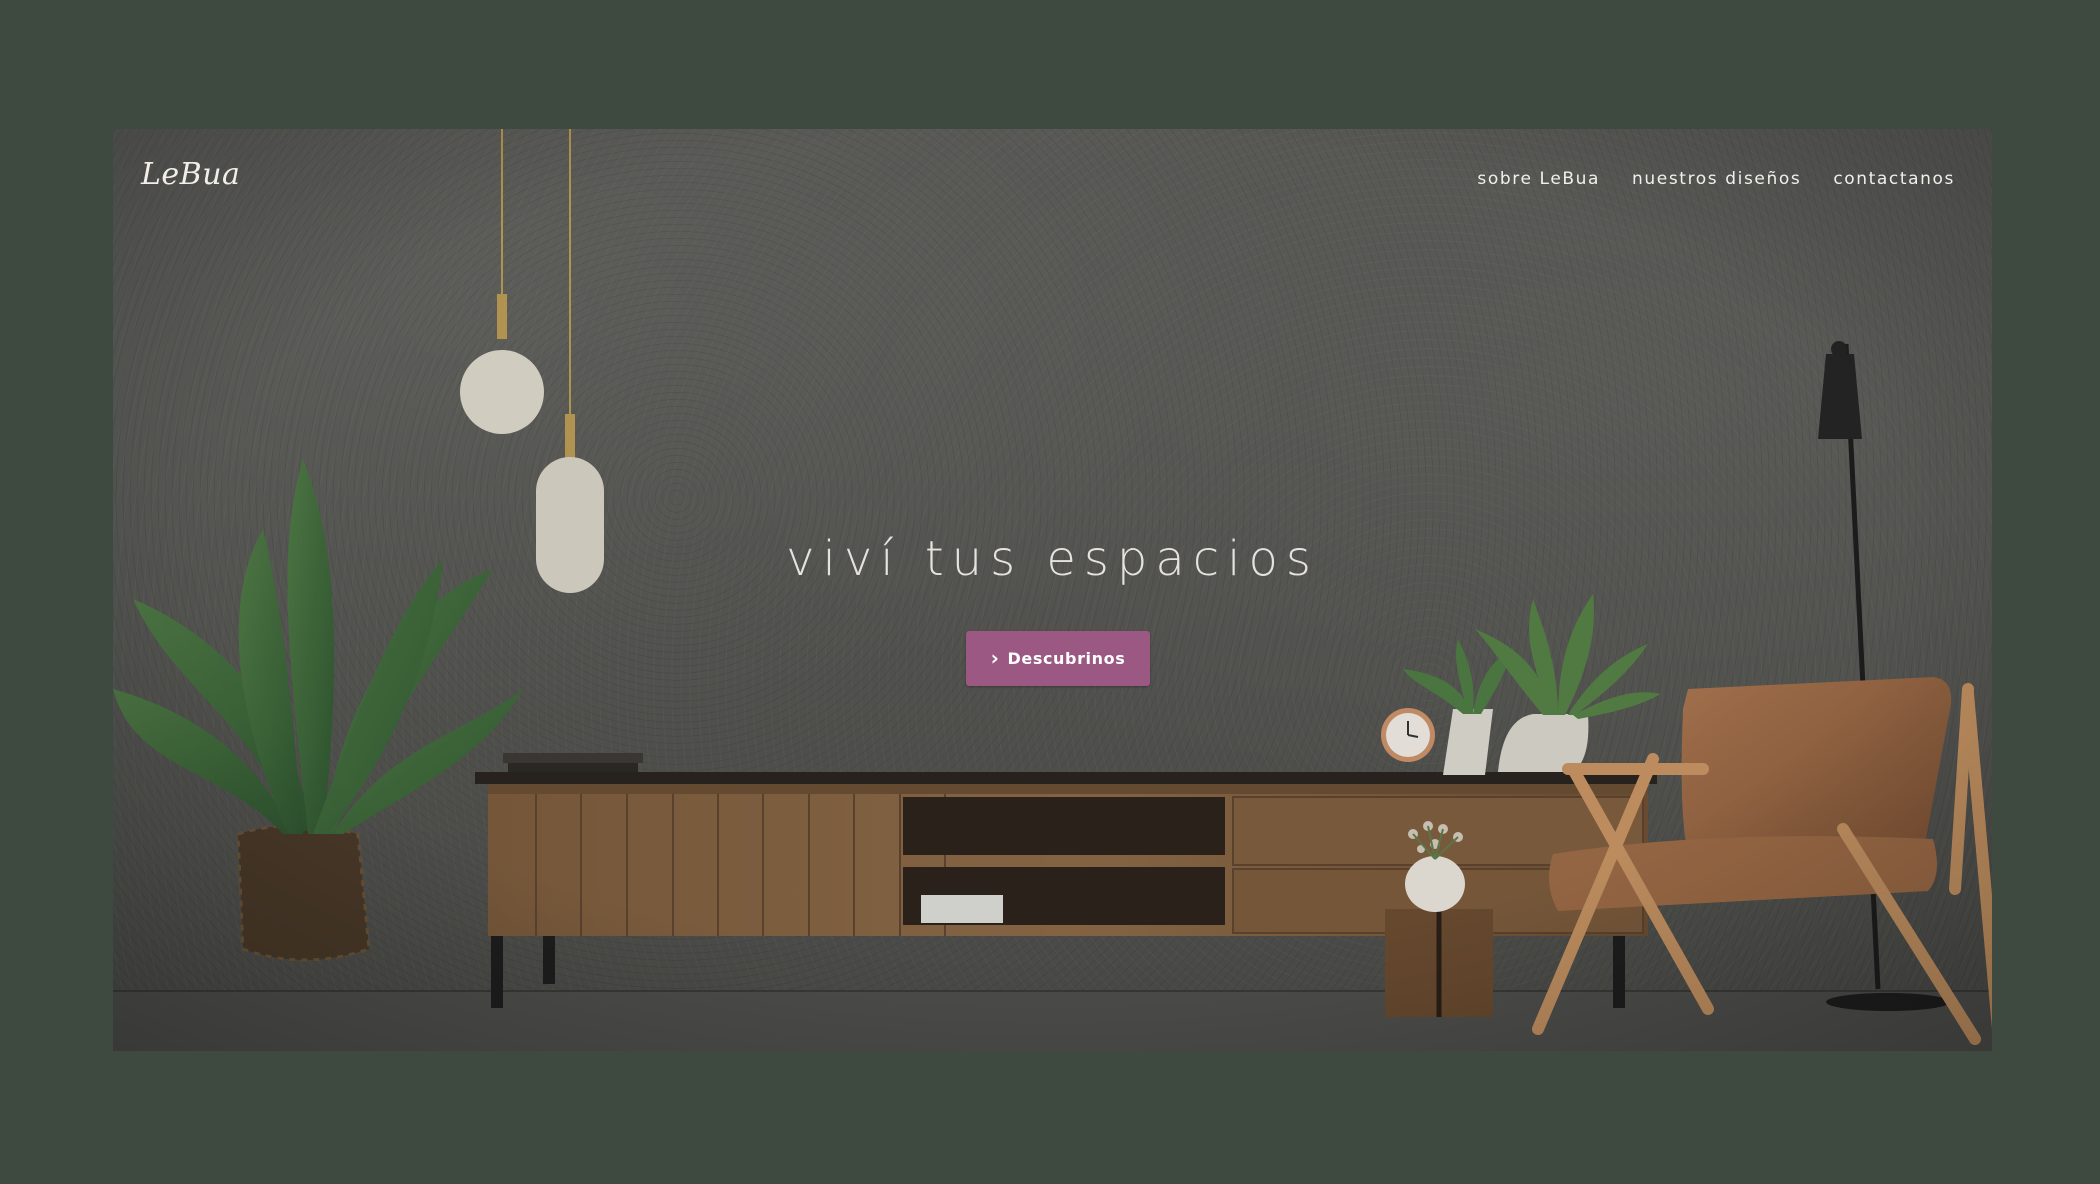  Describe the element at coordinates (1066, 658) in the screenshot. I see `descubrinos-button-label: Descubrinos` at that location.